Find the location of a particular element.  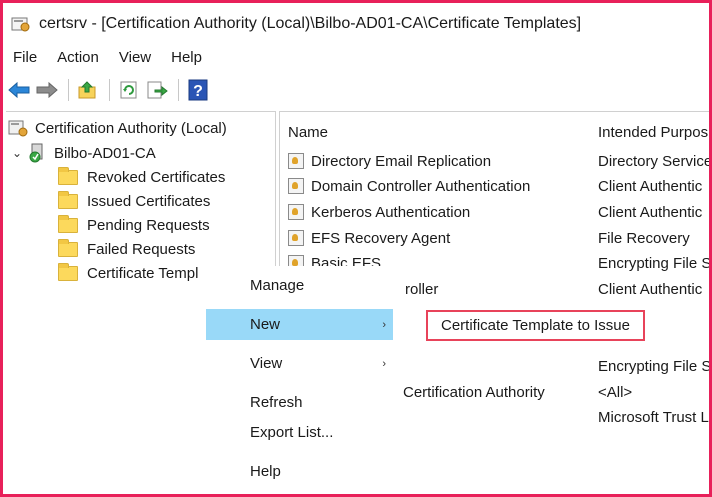

intended-purpose-cell: File Recovery is located at coordinates (644, 238).